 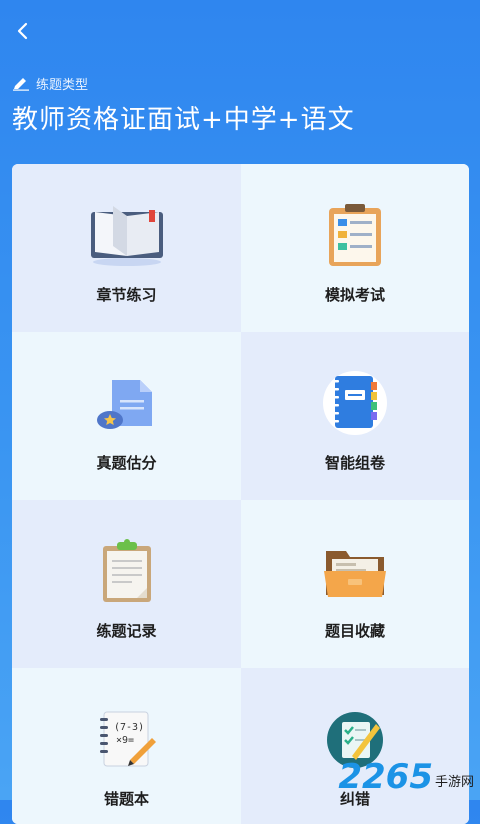 I want to click on clipboard-notes-icon, so click(x=126, y=570).